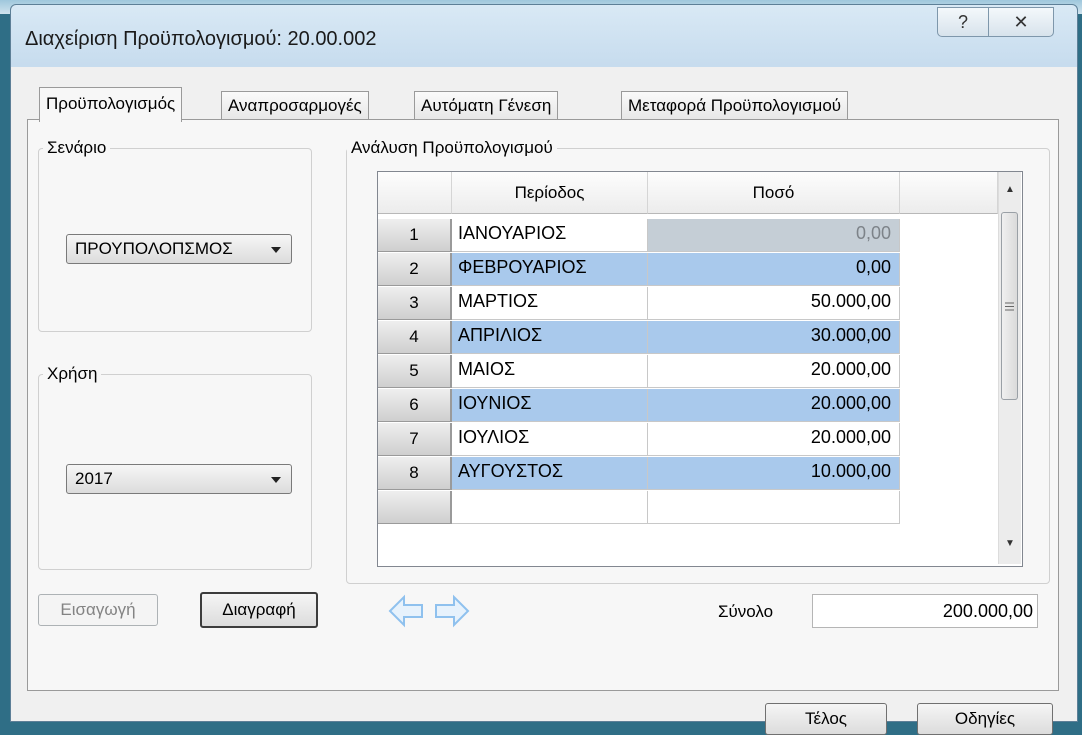 The image size is (1082, 735). I want to click on total-label: Σύνολο, so click(746, 611).